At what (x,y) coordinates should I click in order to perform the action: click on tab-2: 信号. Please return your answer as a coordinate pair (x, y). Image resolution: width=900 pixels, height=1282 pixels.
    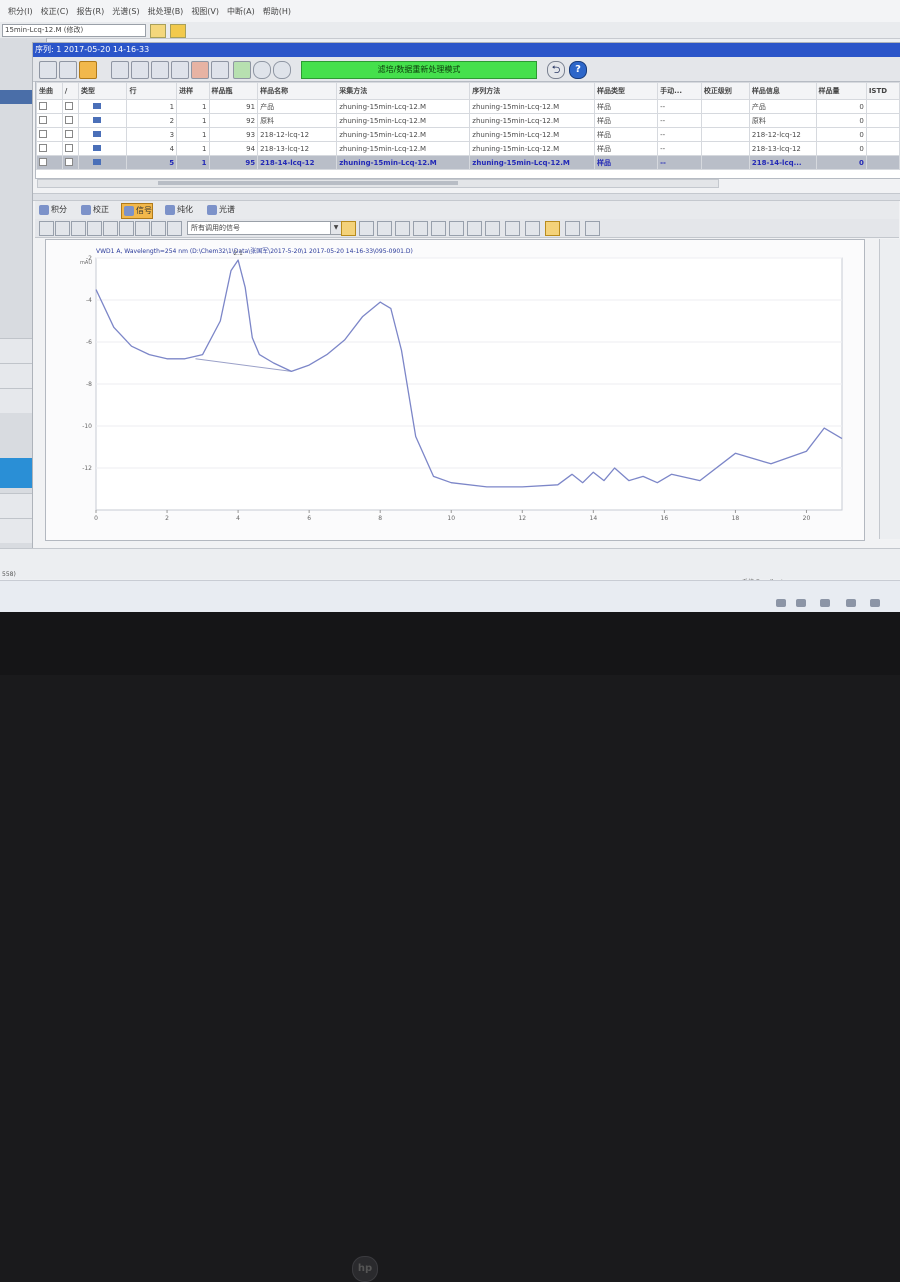
    Looking at the image, I should click on (137, 211).